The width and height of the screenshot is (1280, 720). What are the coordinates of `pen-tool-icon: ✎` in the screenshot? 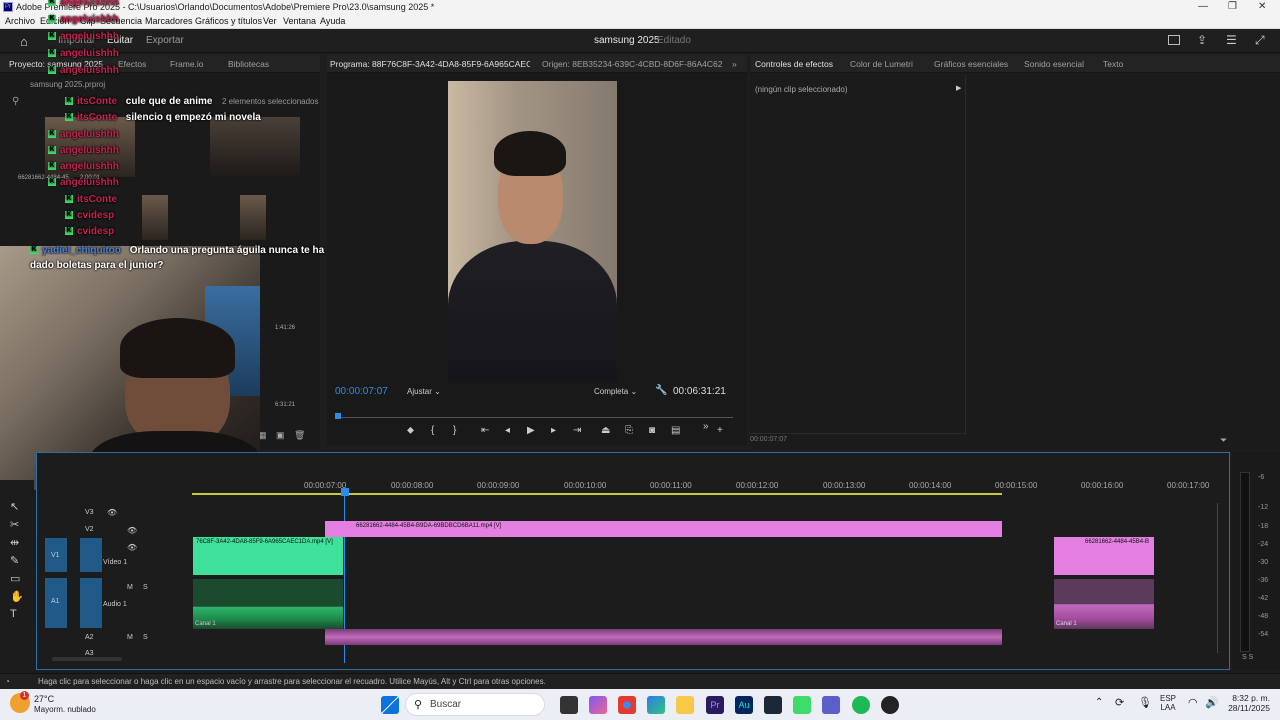 It's located at (14, 560).